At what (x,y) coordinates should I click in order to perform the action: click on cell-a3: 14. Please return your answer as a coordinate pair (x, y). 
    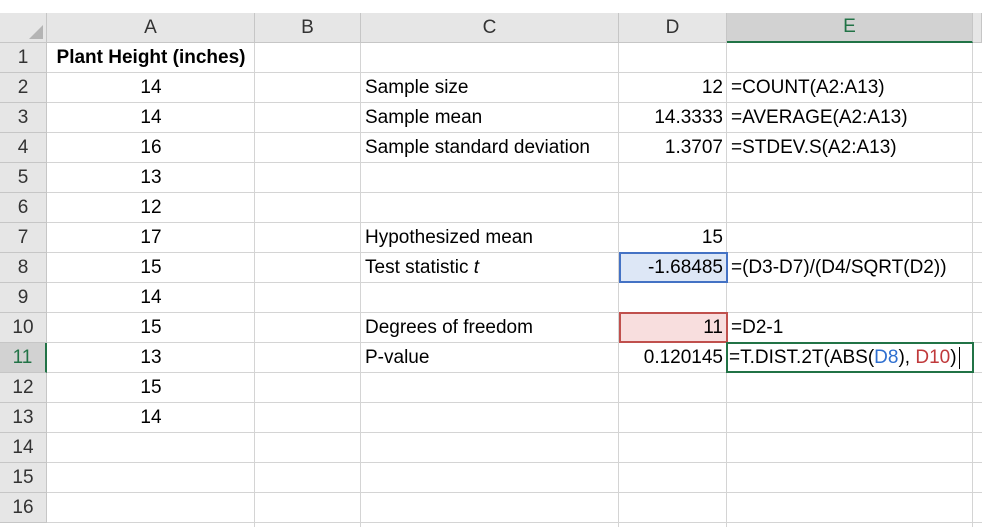
    Looking at the image, I should click on (151, 118).